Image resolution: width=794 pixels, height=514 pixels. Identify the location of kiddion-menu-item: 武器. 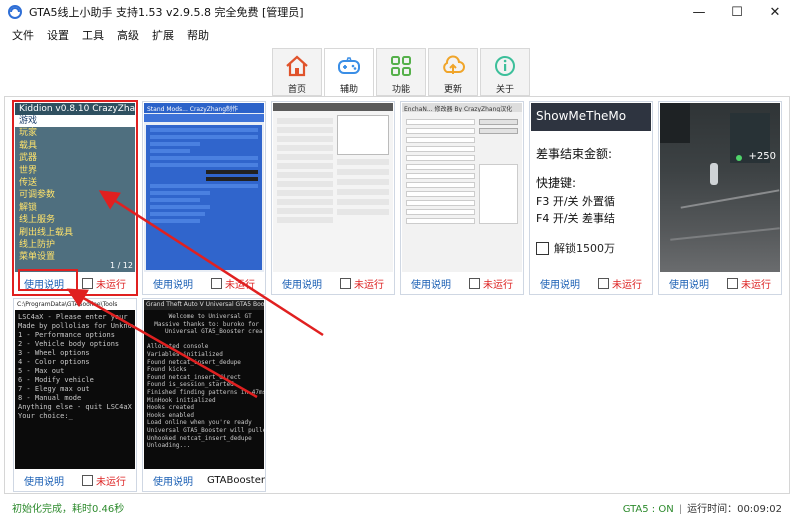
(28, 158).